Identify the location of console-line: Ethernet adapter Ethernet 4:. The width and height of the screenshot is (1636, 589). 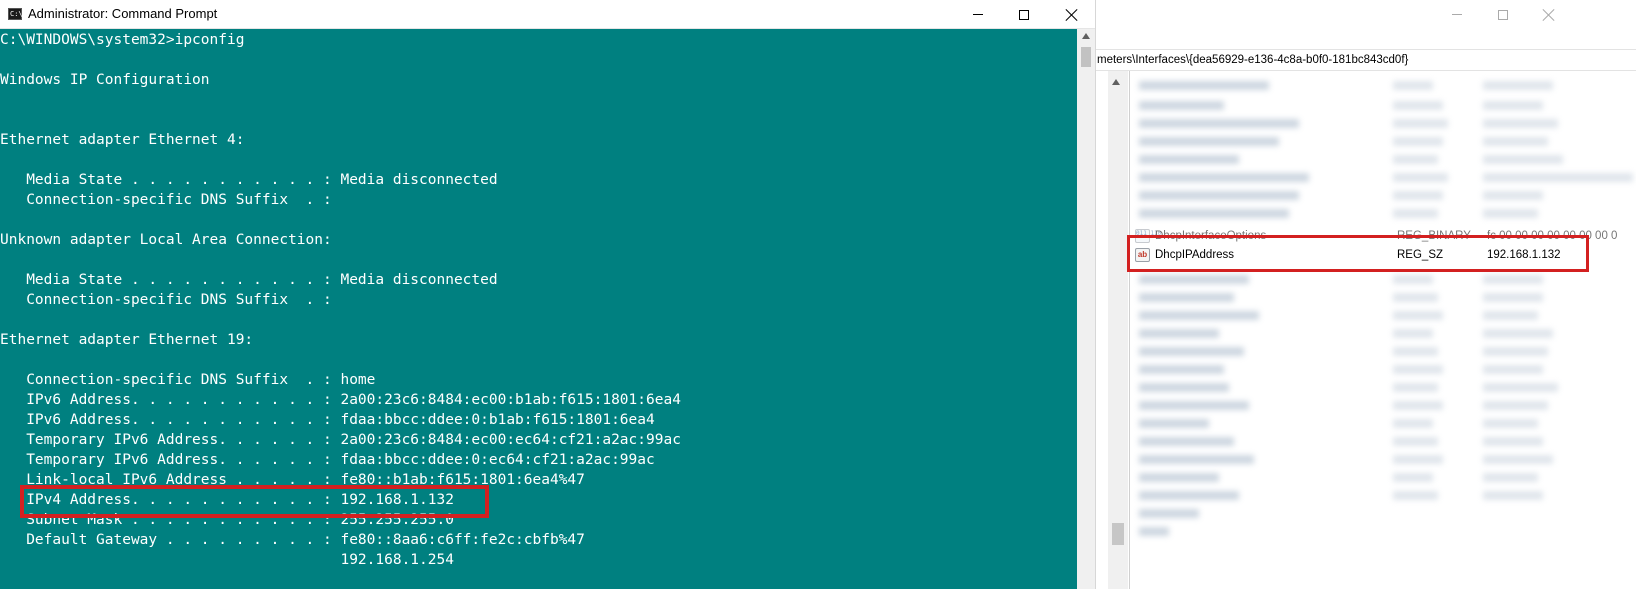
(122, 140).